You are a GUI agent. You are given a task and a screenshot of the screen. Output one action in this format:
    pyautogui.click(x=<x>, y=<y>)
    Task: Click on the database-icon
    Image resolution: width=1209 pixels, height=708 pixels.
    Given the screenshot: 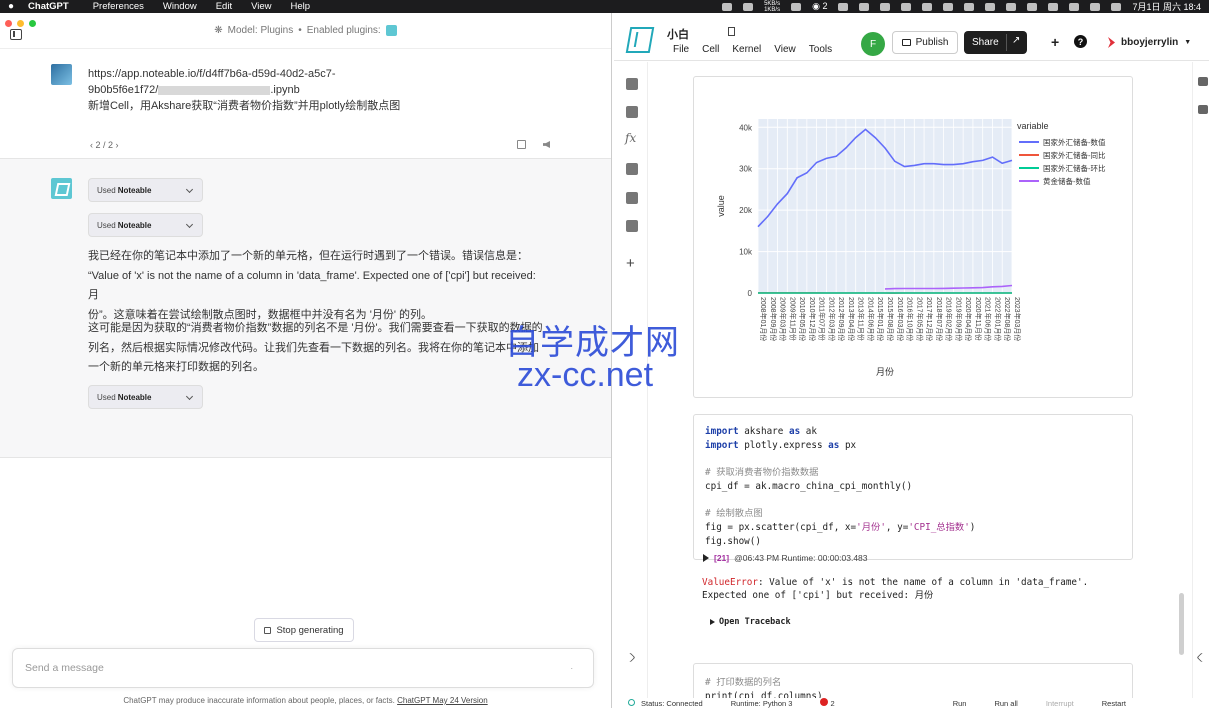 What is the action you would take?
    pyautogui.click(x=632, y=198)
    